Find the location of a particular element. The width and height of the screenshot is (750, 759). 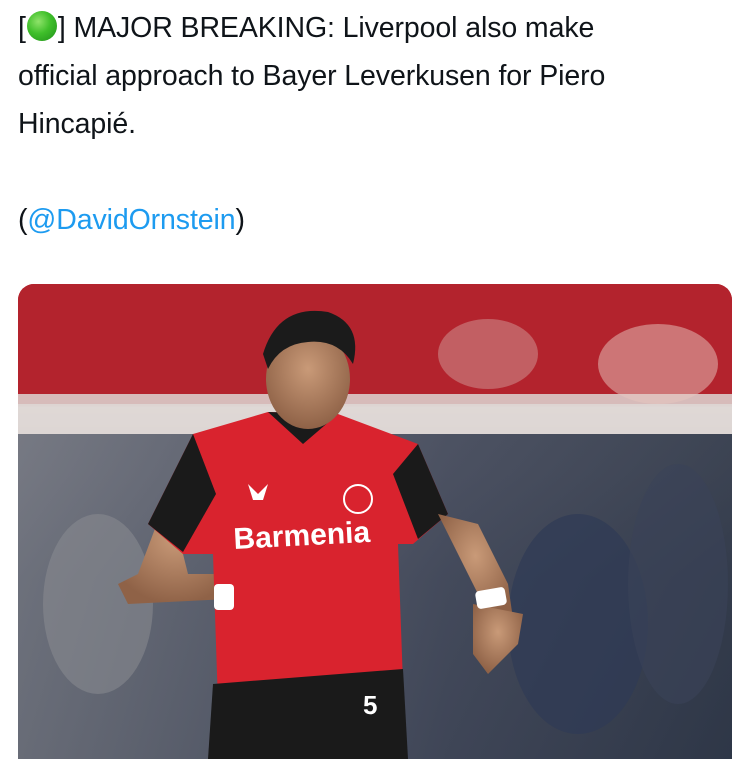

shorts-number: 5 is located at coordinates (370, 705).